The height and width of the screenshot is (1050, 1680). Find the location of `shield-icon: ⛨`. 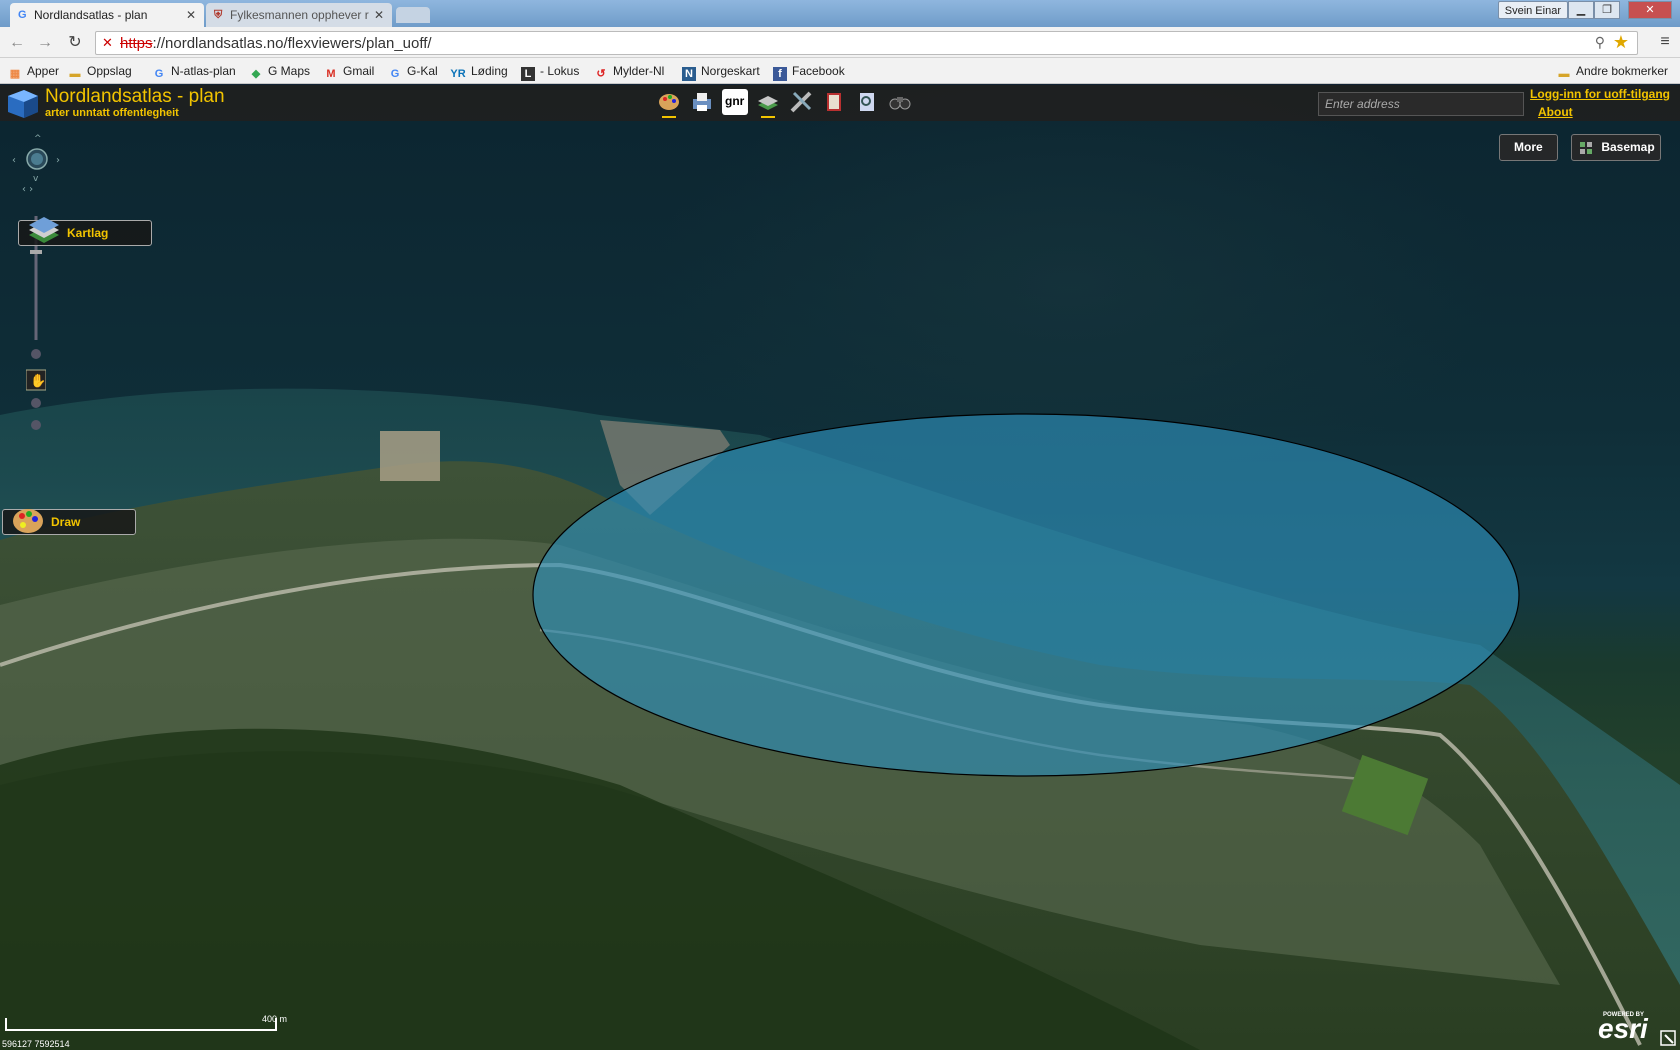

shield-icon: ⛨ is located at coordinates (218, 15).